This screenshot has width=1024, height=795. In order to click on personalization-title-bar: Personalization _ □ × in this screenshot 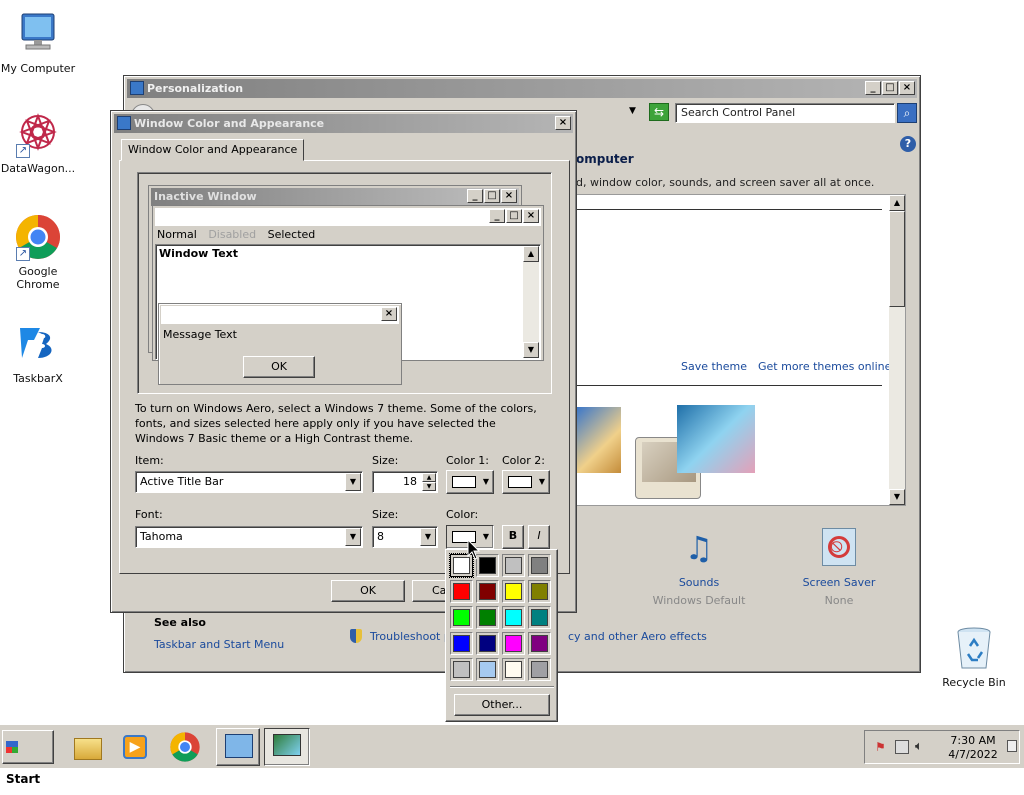, I will do `click(522, 88)`.